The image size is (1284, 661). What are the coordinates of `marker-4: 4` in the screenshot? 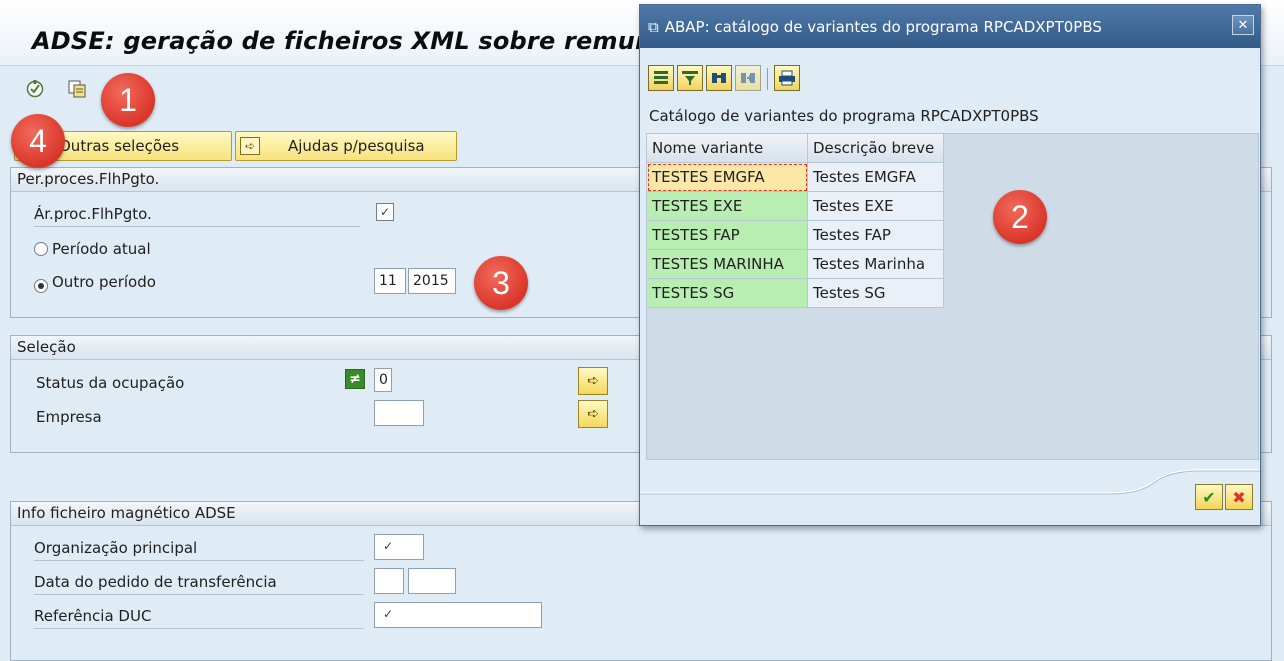 It's located at (38, 141).